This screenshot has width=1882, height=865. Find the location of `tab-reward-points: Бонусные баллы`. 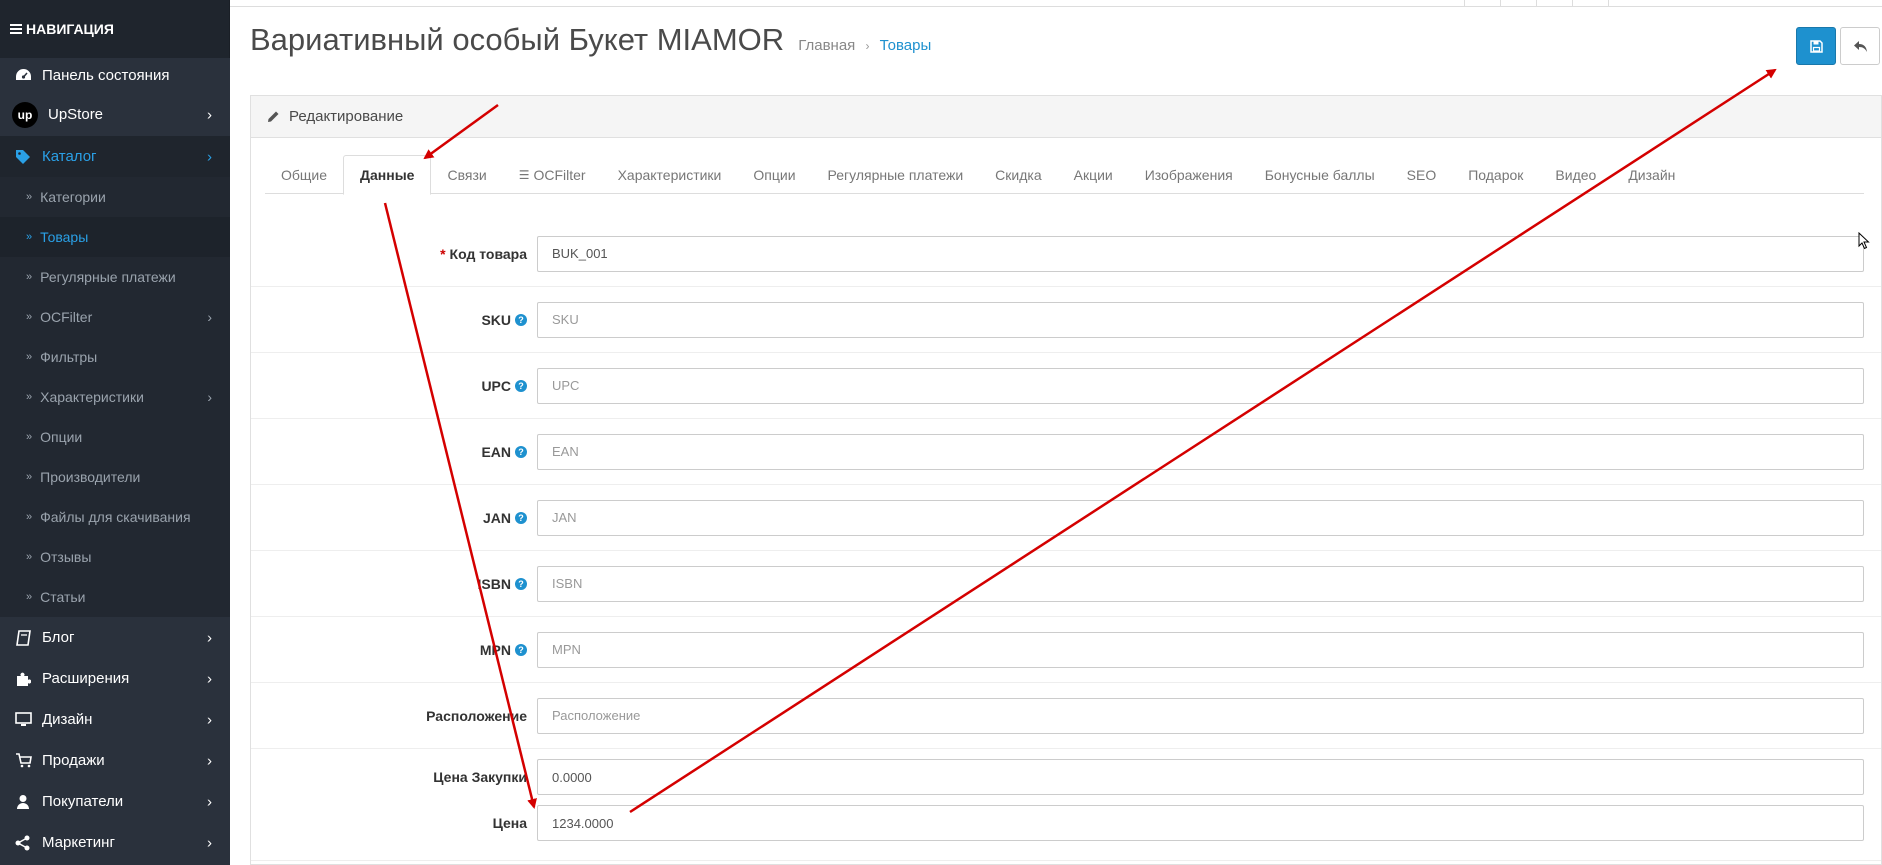

tab-reward-points: Бонусные баллы is located at coordinates (1320, 174).